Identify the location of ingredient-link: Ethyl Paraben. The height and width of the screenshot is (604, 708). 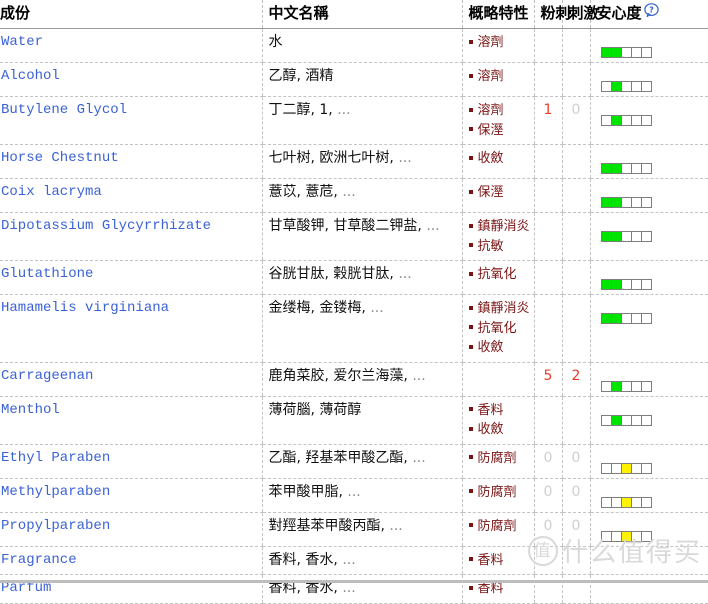
(55, 458).